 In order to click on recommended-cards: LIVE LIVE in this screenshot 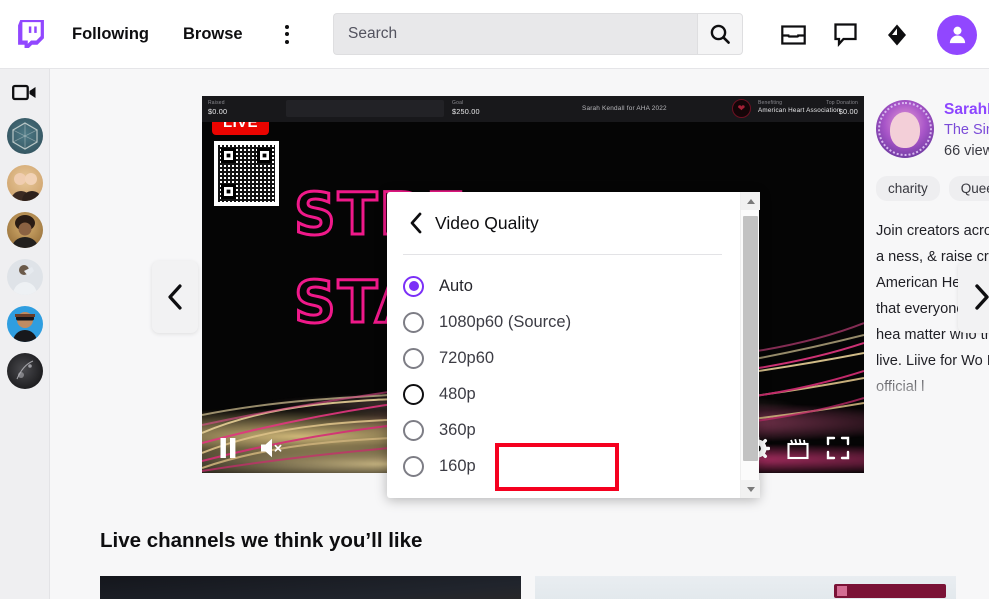, I will do `click(544, 587)`.